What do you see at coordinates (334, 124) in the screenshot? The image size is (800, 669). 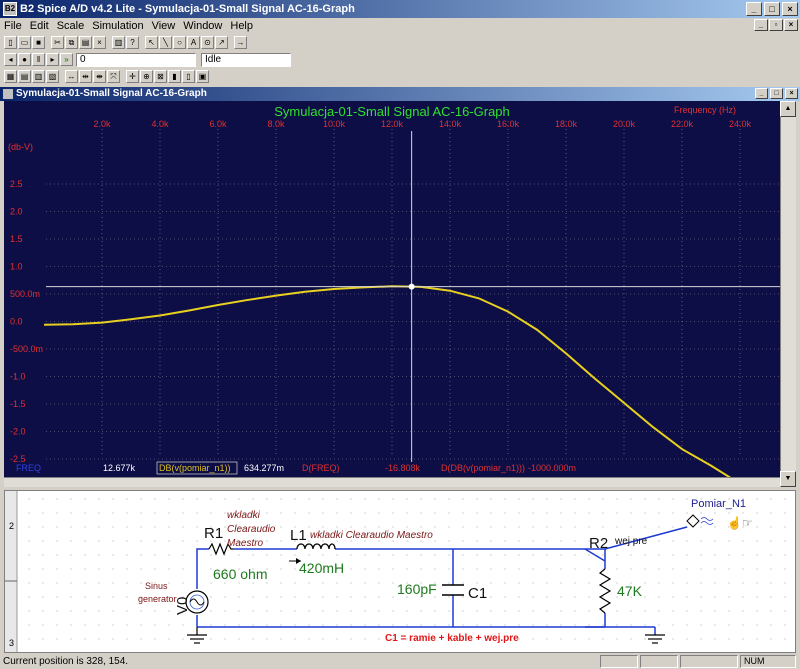 I see `x-tick-label: 10.0k` at bounding box center [334, 124].